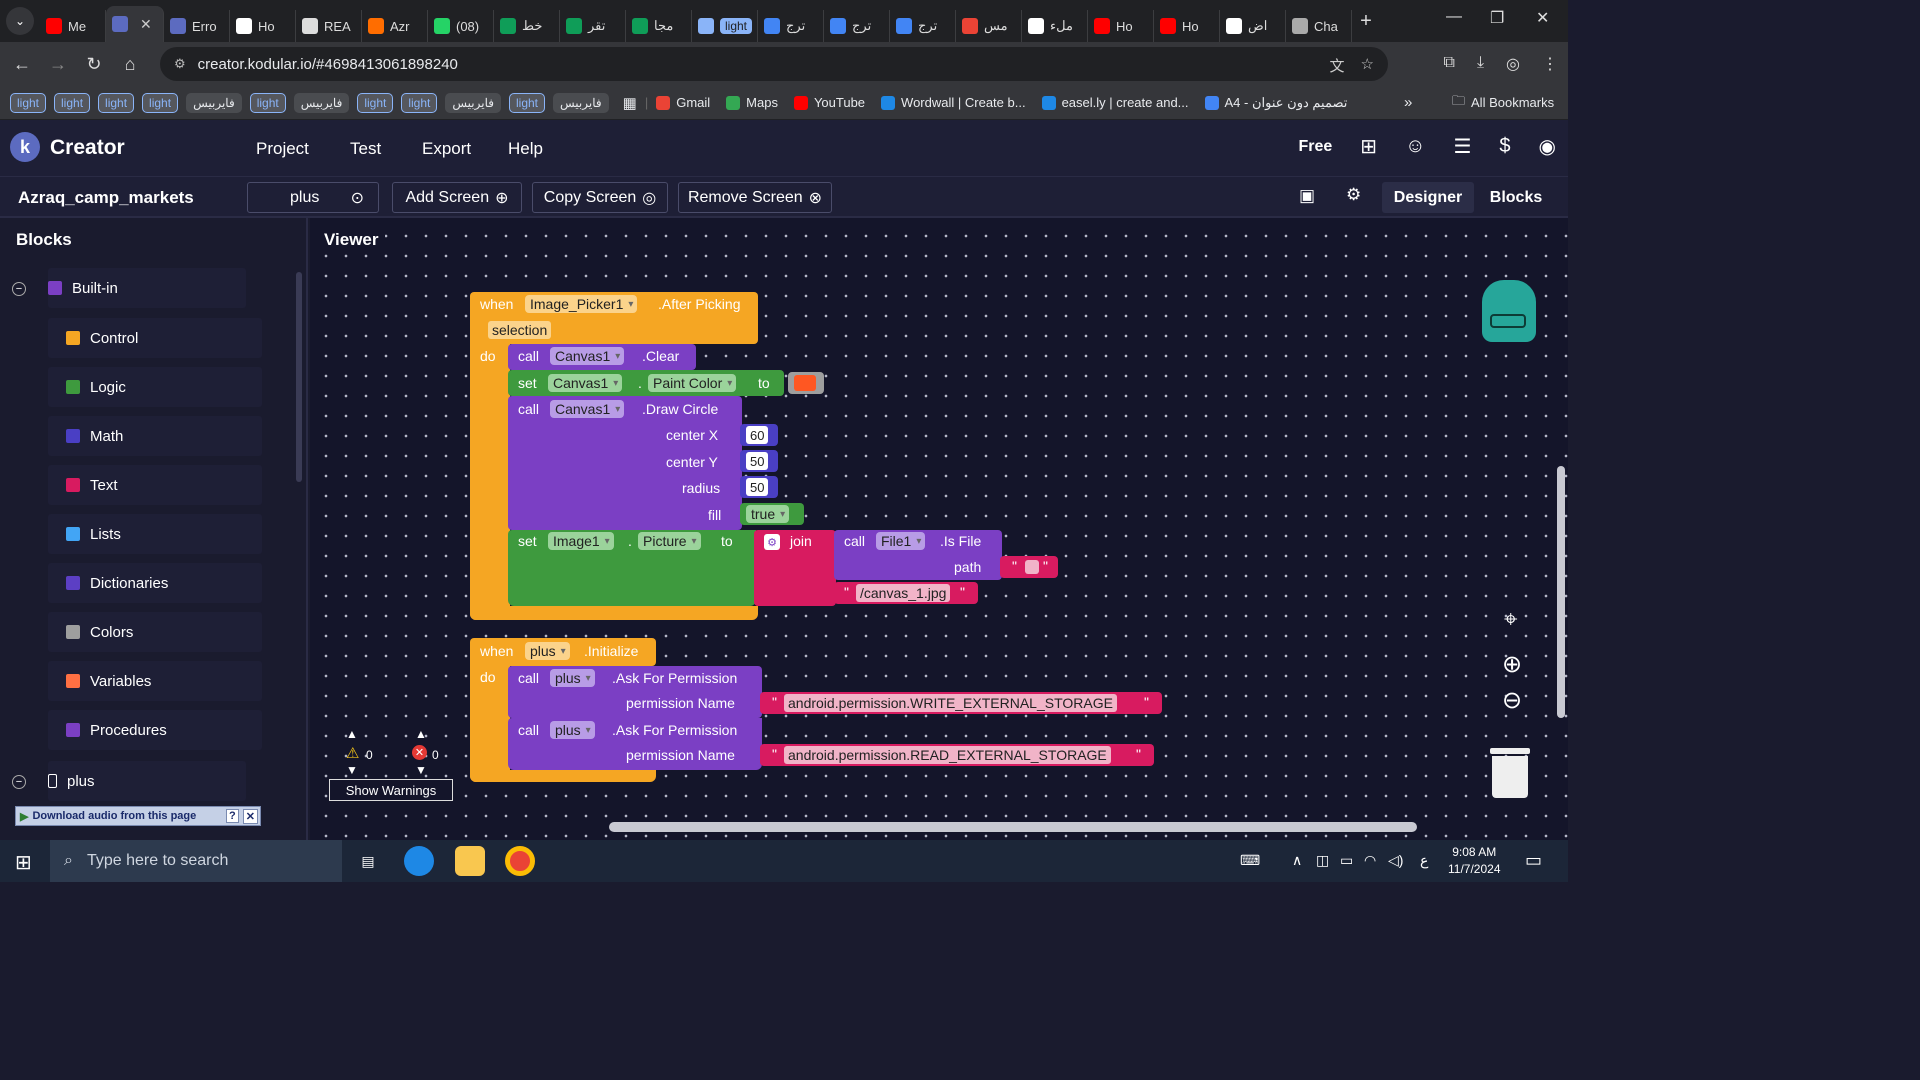 This screenshot has height=1080, width=1920. What do you see at coordinates (395, 26) in the screenshot?
I see `browser-tab: Azr` at bounding box center [395, 26].